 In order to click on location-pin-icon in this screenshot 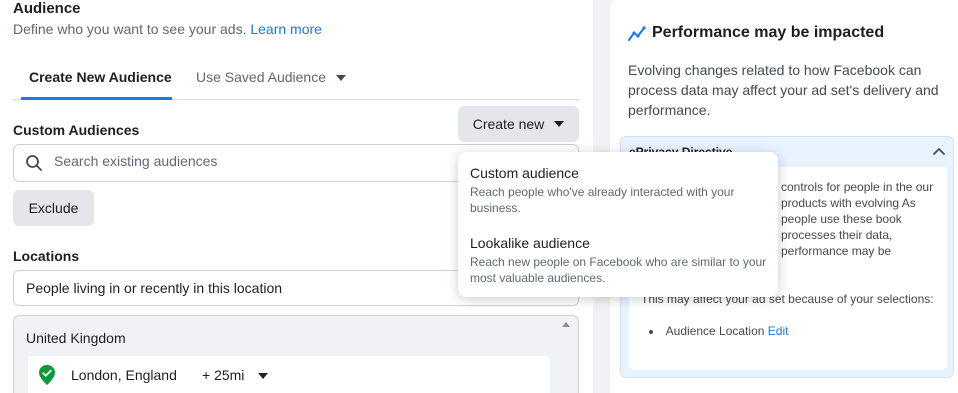, I will do `click(47, 375)`.